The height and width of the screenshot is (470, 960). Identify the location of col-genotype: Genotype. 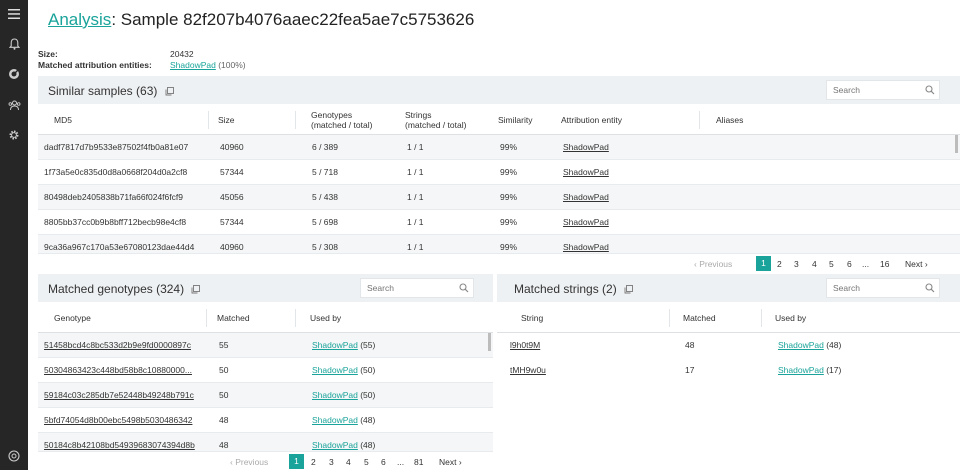
(72, 318).